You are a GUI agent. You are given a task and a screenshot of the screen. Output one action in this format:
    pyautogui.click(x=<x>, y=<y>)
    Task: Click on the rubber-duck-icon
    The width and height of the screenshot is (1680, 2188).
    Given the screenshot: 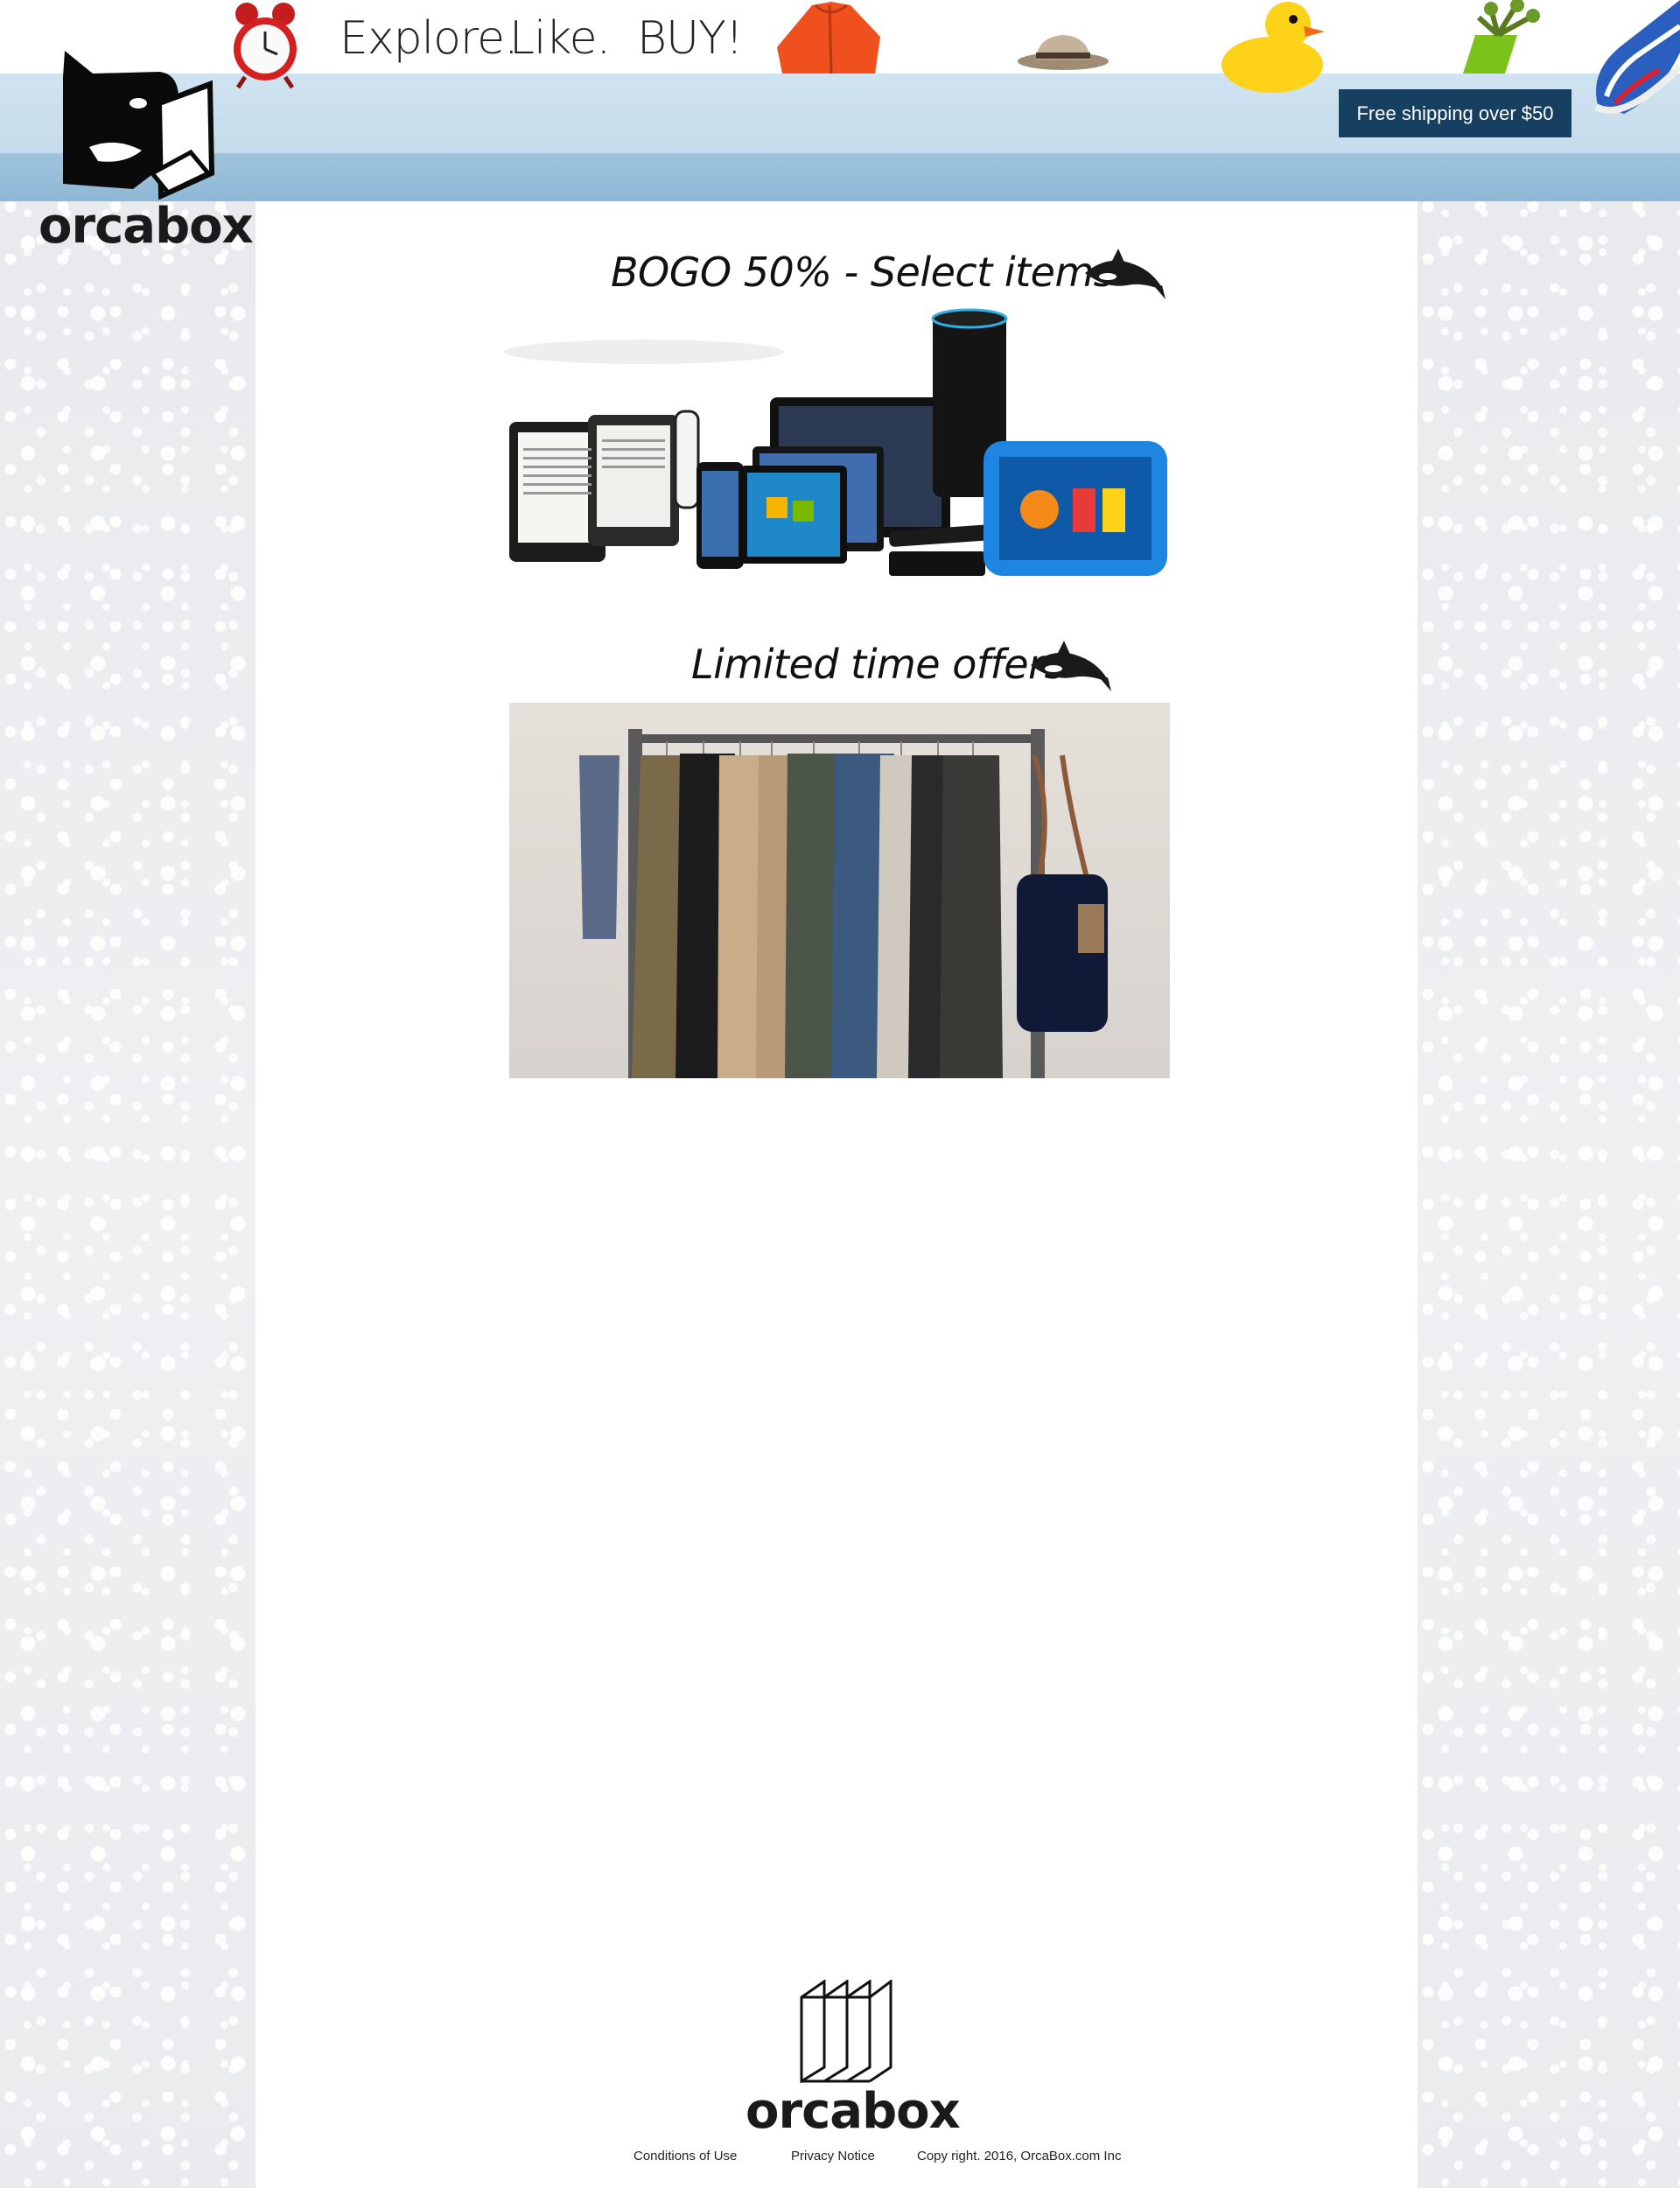 What is the action you would take?
    pyautogui.click(x=1273, y=47)
    